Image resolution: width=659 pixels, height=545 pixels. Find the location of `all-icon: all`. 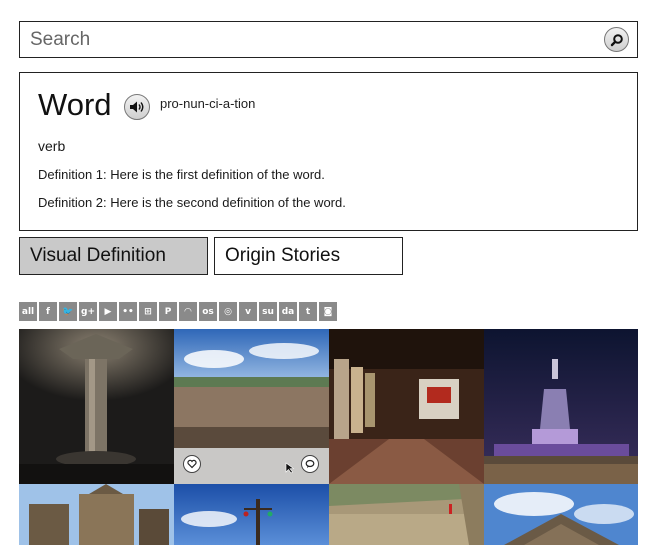

all-icon: all is located at coordinates (28, 311).